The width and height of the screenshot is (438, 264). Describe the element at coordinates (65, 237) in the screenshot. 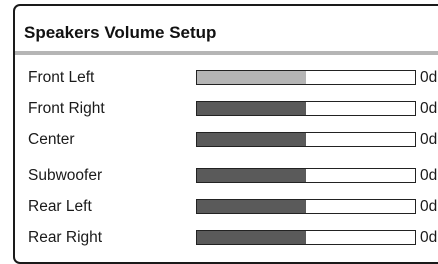

I see `channel-label: Rear Right` at that location.